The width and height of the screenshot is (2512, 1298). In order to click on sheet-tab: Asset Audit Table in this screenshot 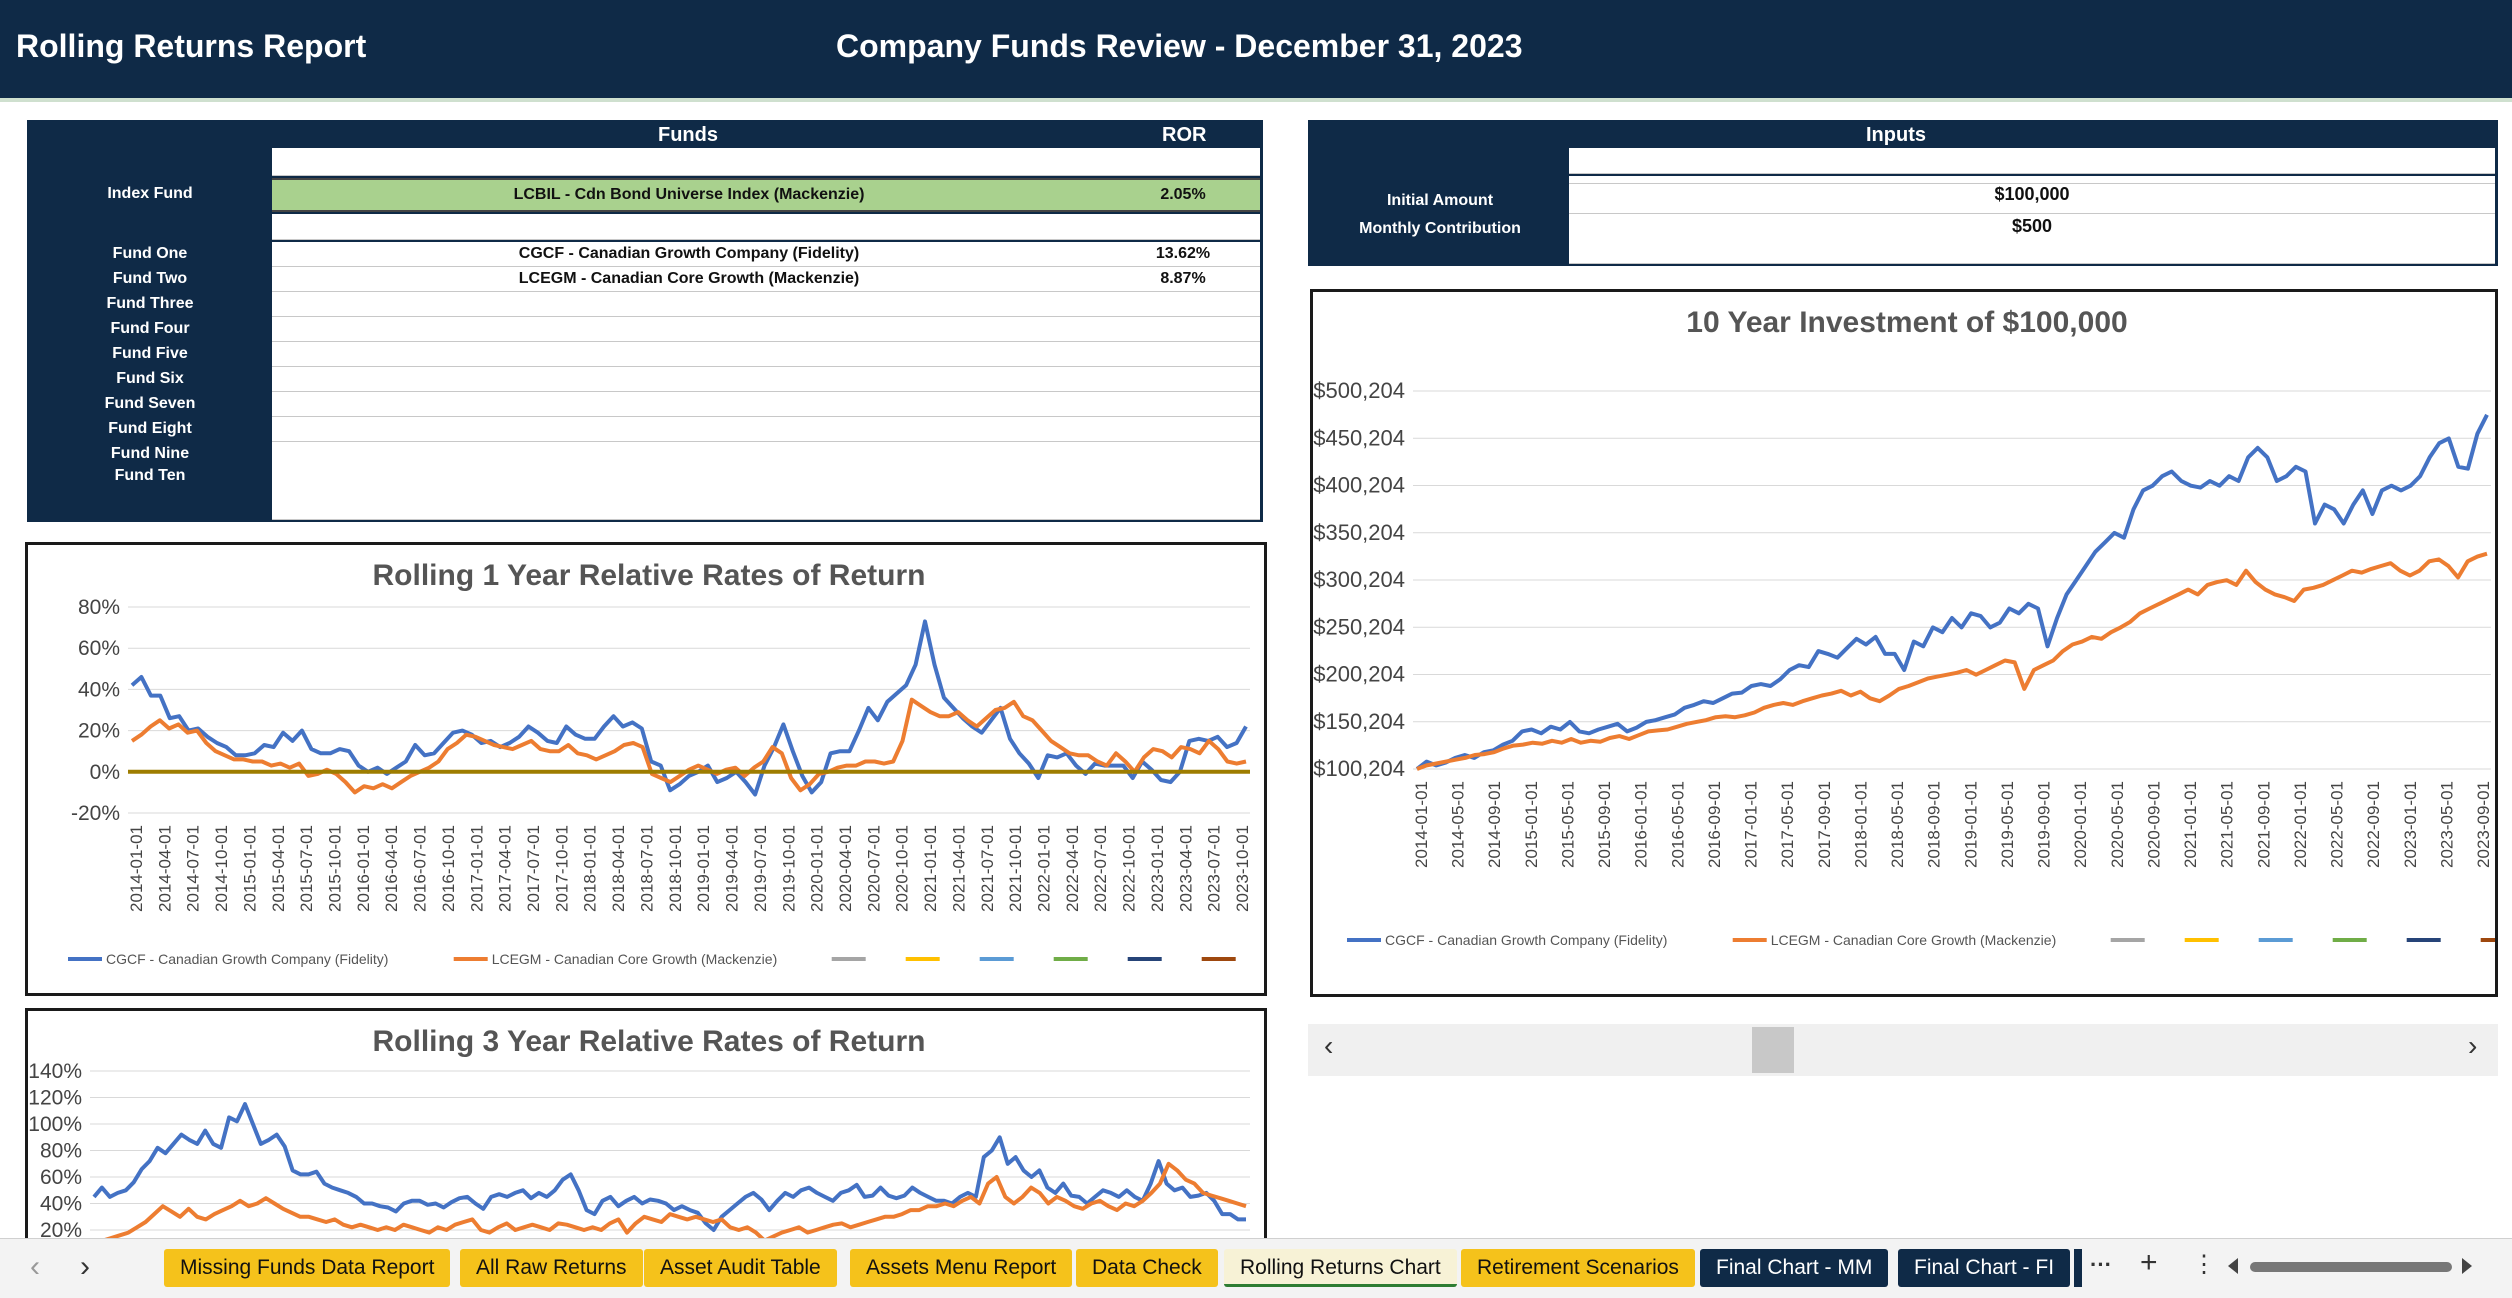, I will do `click(740, 1268)`.